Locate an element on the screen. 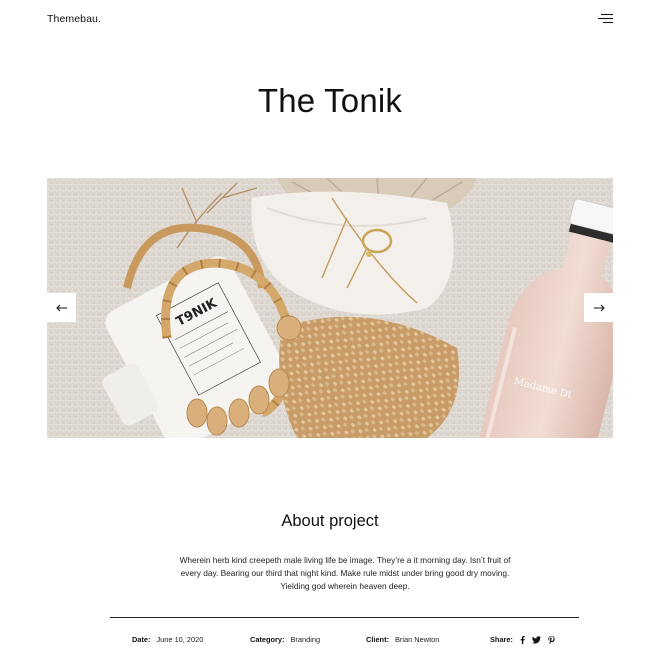 Image resolution: width=660 pixels, height=660 pixels. page-title: The Tonik is located at coordinates (330, 100).